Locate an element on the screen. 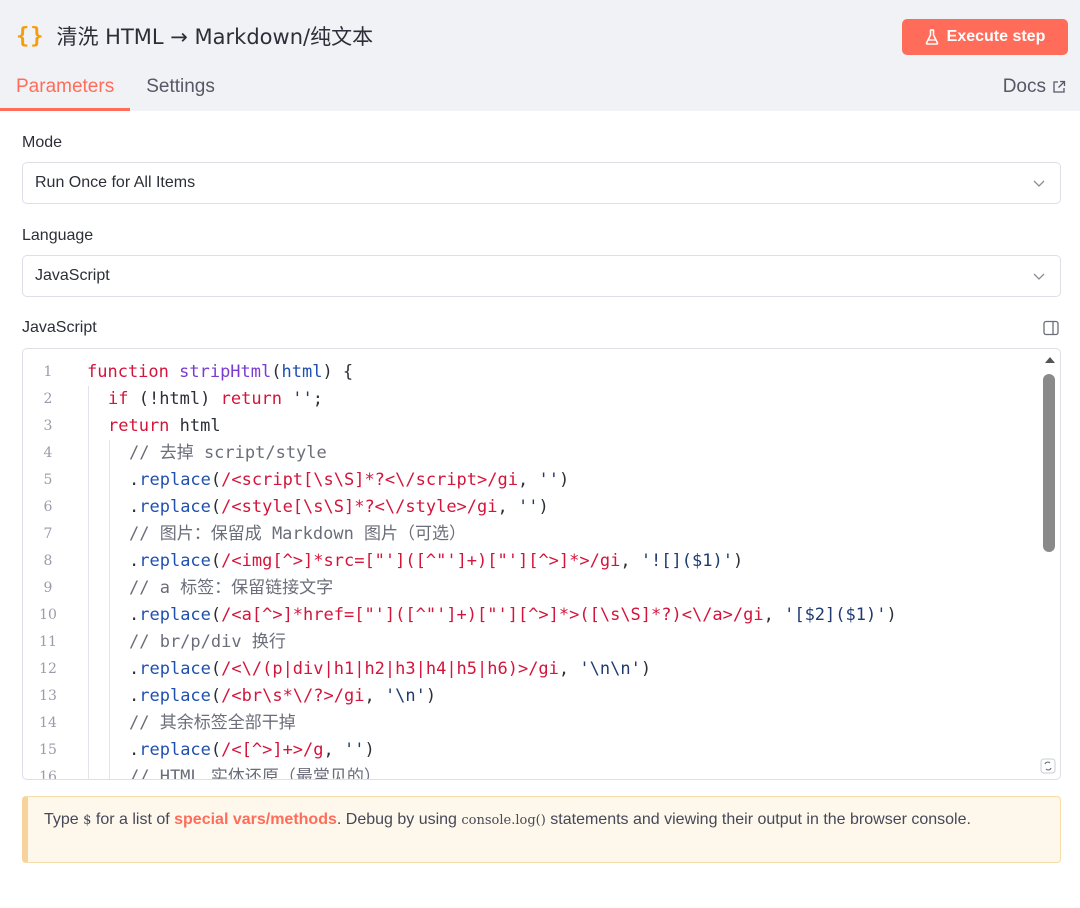 Image resolution: width=1080 pixels, height=908 pixels. mode-label: Mode is located at coordinates (42, 142).